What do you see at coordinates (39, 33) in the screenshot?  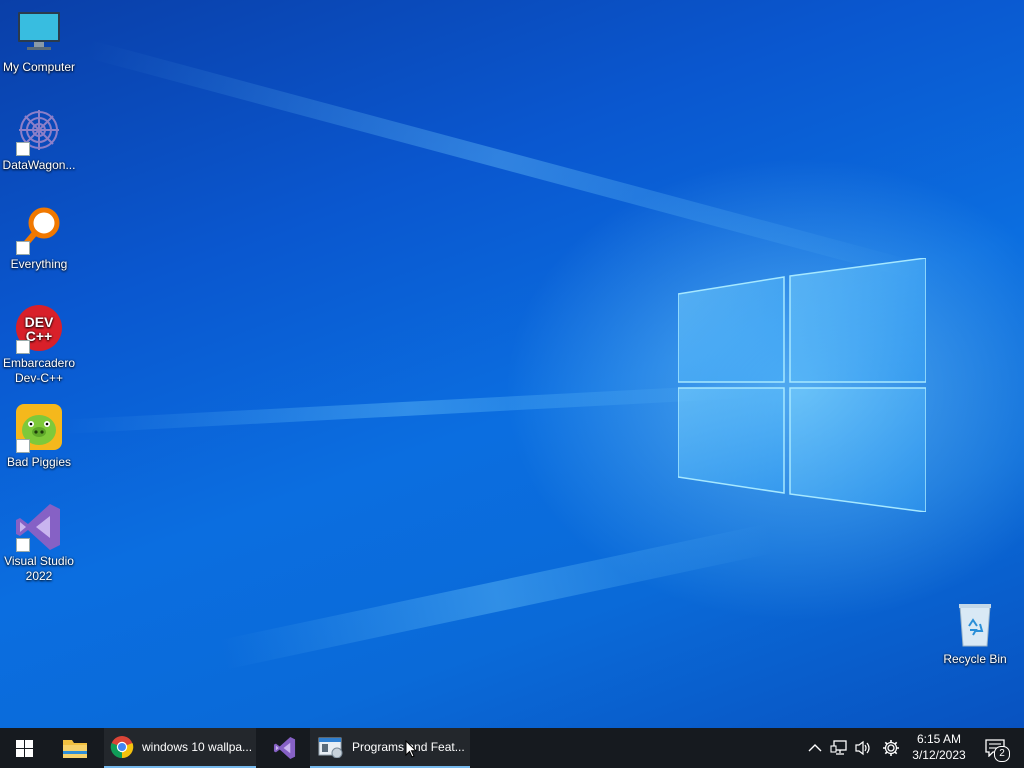 I see `monitor-icon` at bounding box center [39, 33].